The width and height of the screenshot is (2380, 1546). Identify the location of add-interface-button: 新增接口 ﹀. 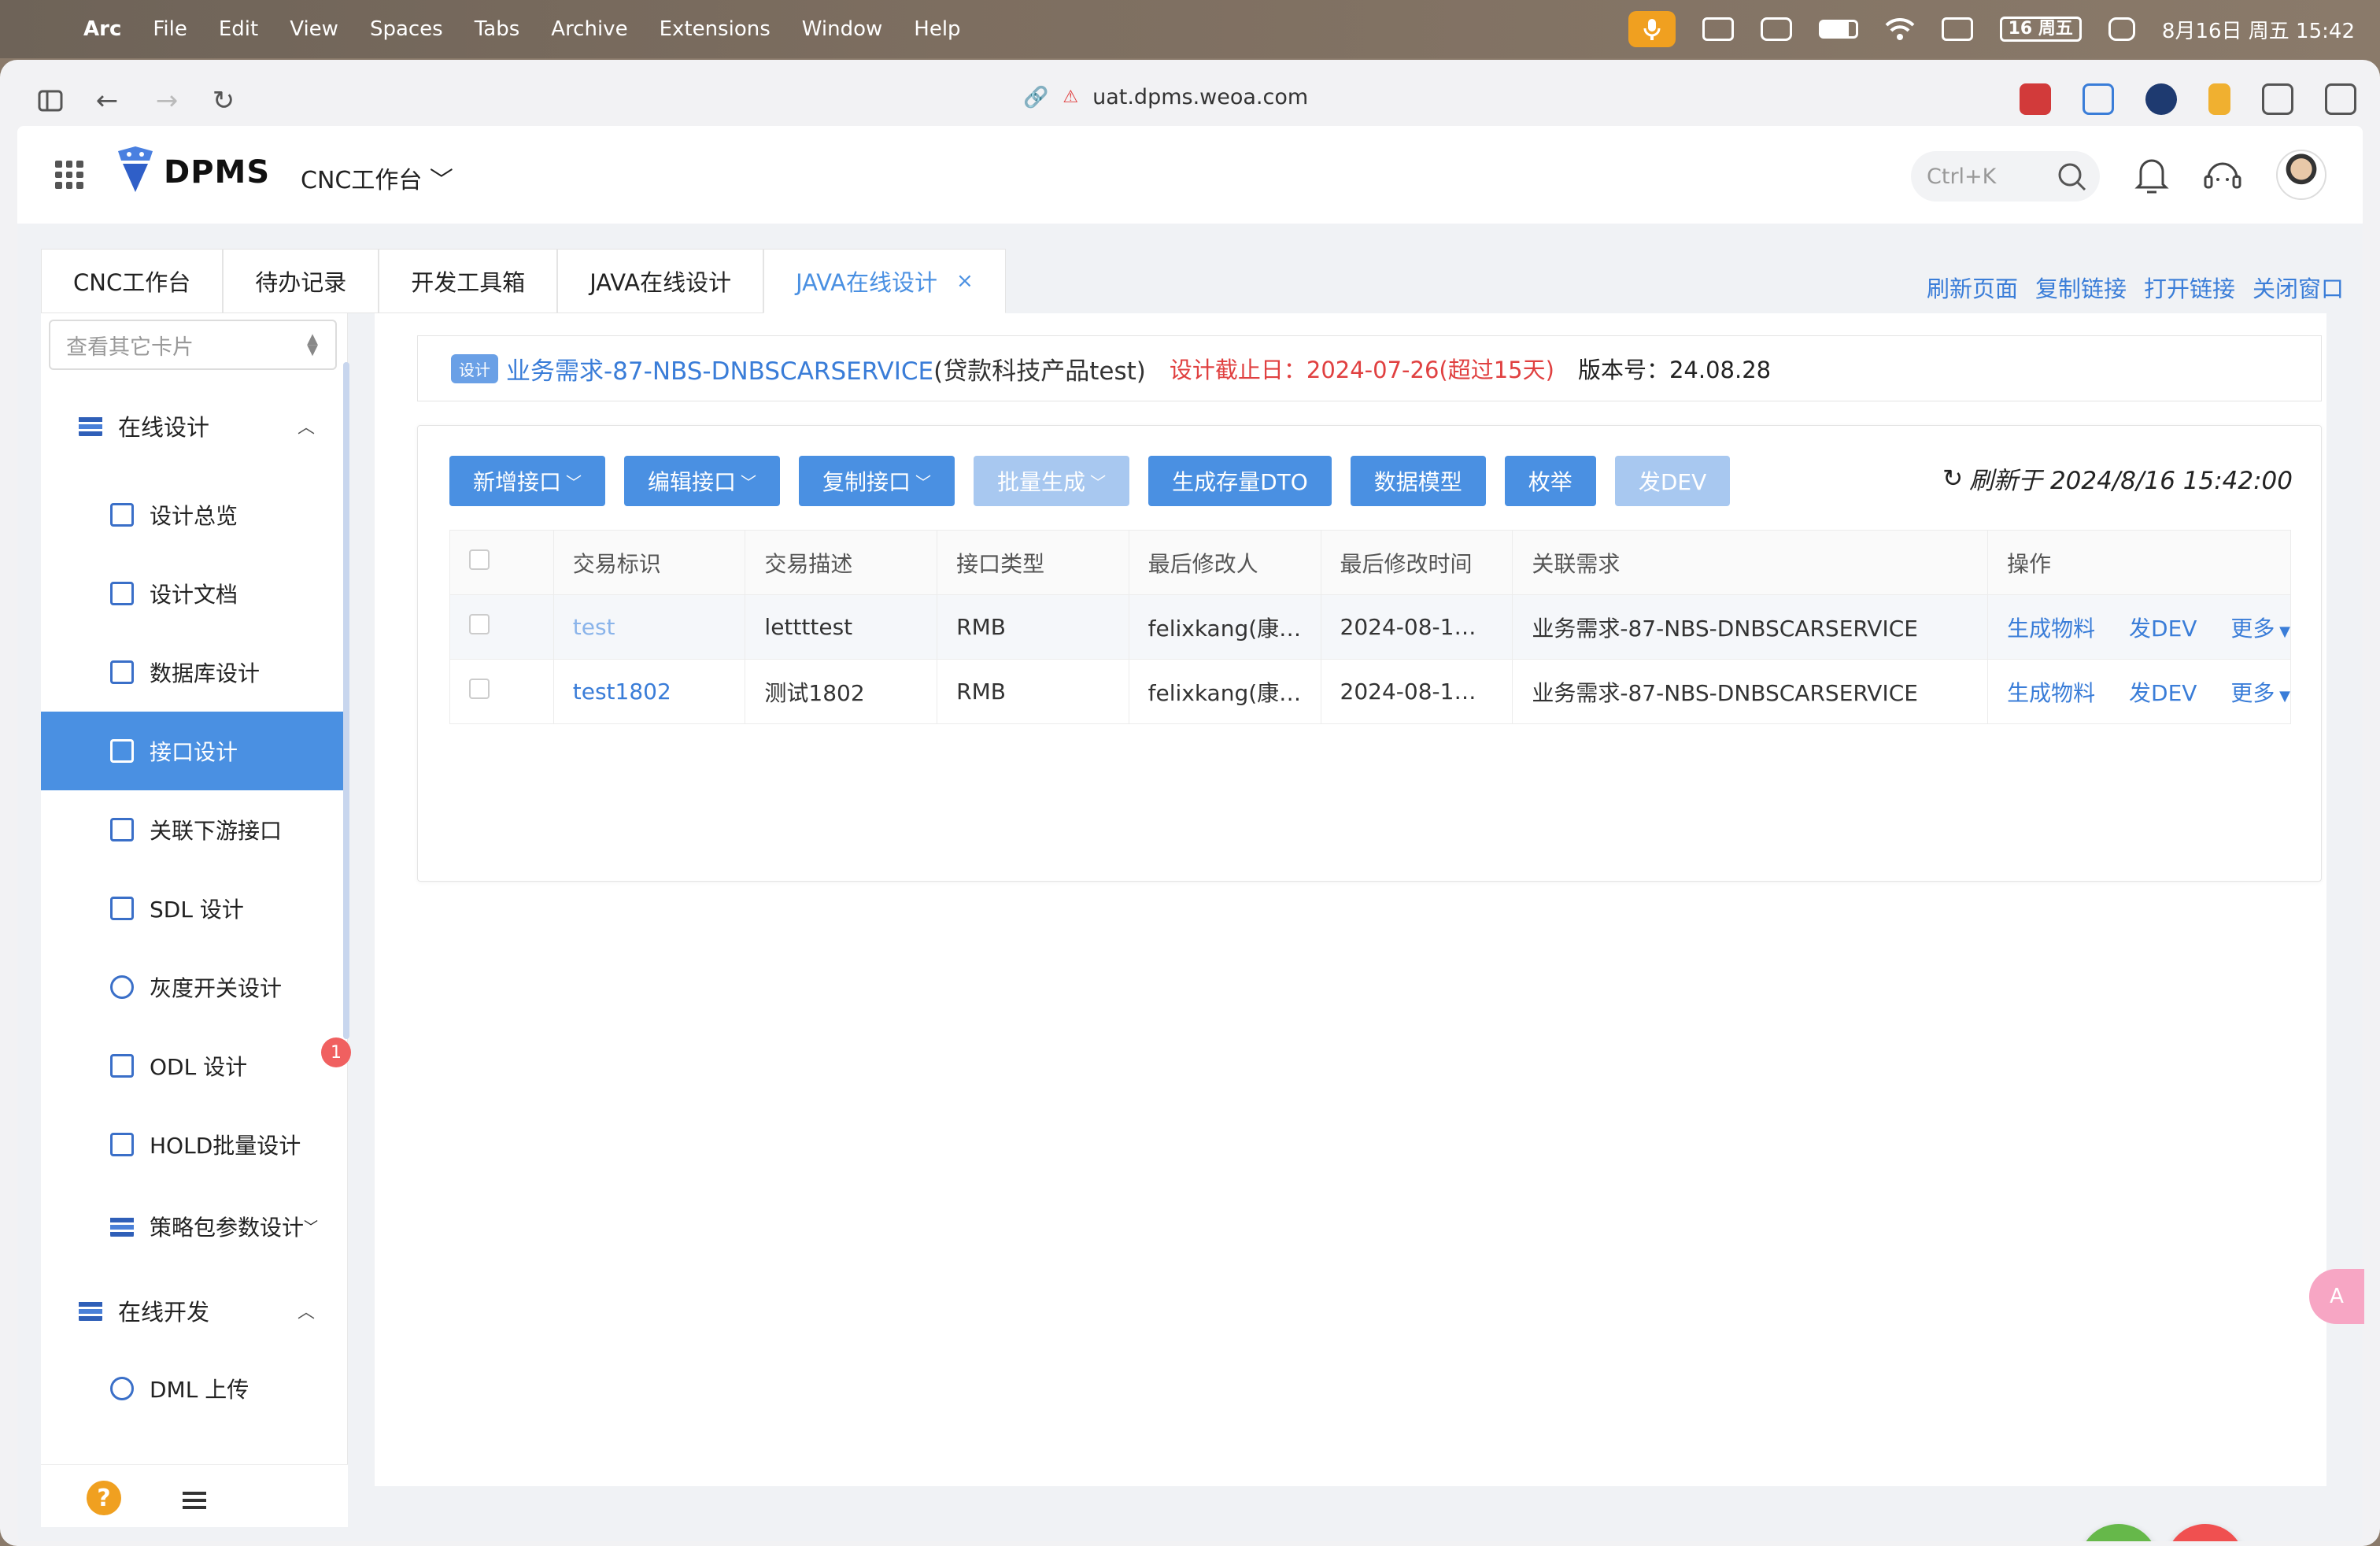
(527, 481).